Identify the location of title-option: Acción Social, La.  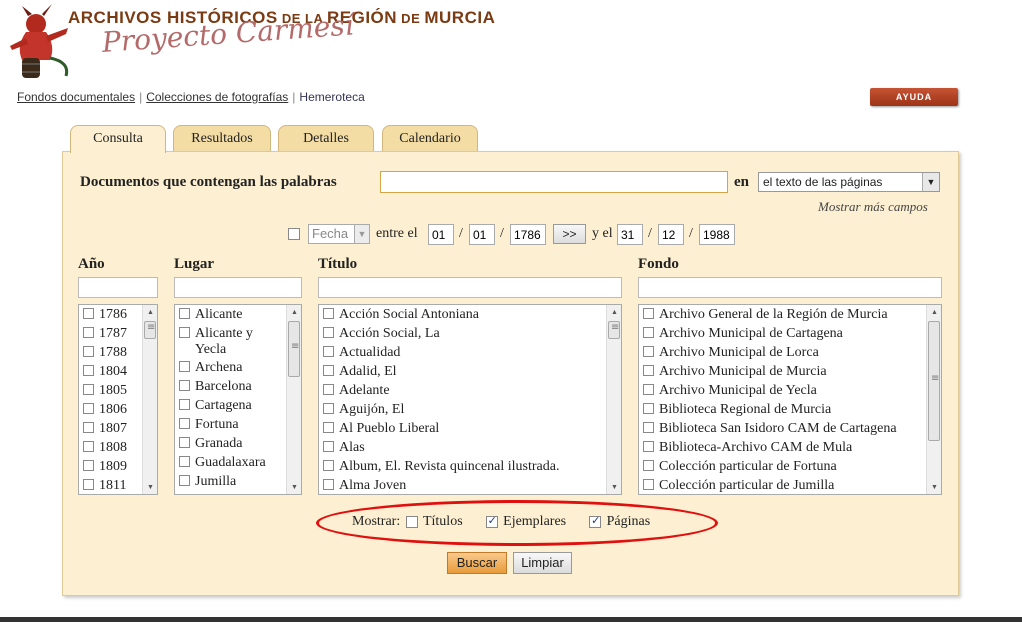
(470, 333).